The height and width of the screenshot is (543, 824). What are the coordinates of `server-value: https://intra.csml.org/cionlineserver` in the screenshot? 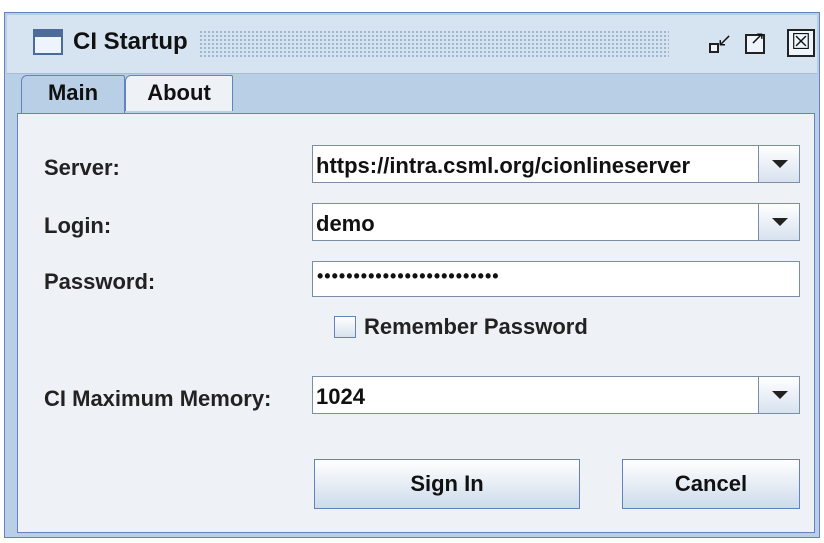 It's located at (503, 165).